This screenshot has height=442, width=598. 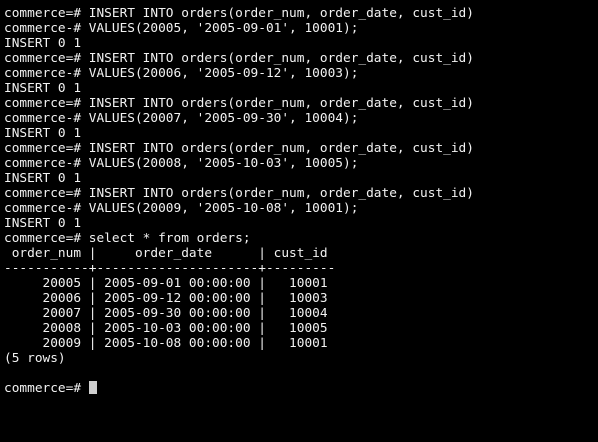 What do you see at coordinates (43, 43) in the screenshot?
I see `terminal-line-insert-result-1: INSERT 0 1` at bounding box center [43, 43].